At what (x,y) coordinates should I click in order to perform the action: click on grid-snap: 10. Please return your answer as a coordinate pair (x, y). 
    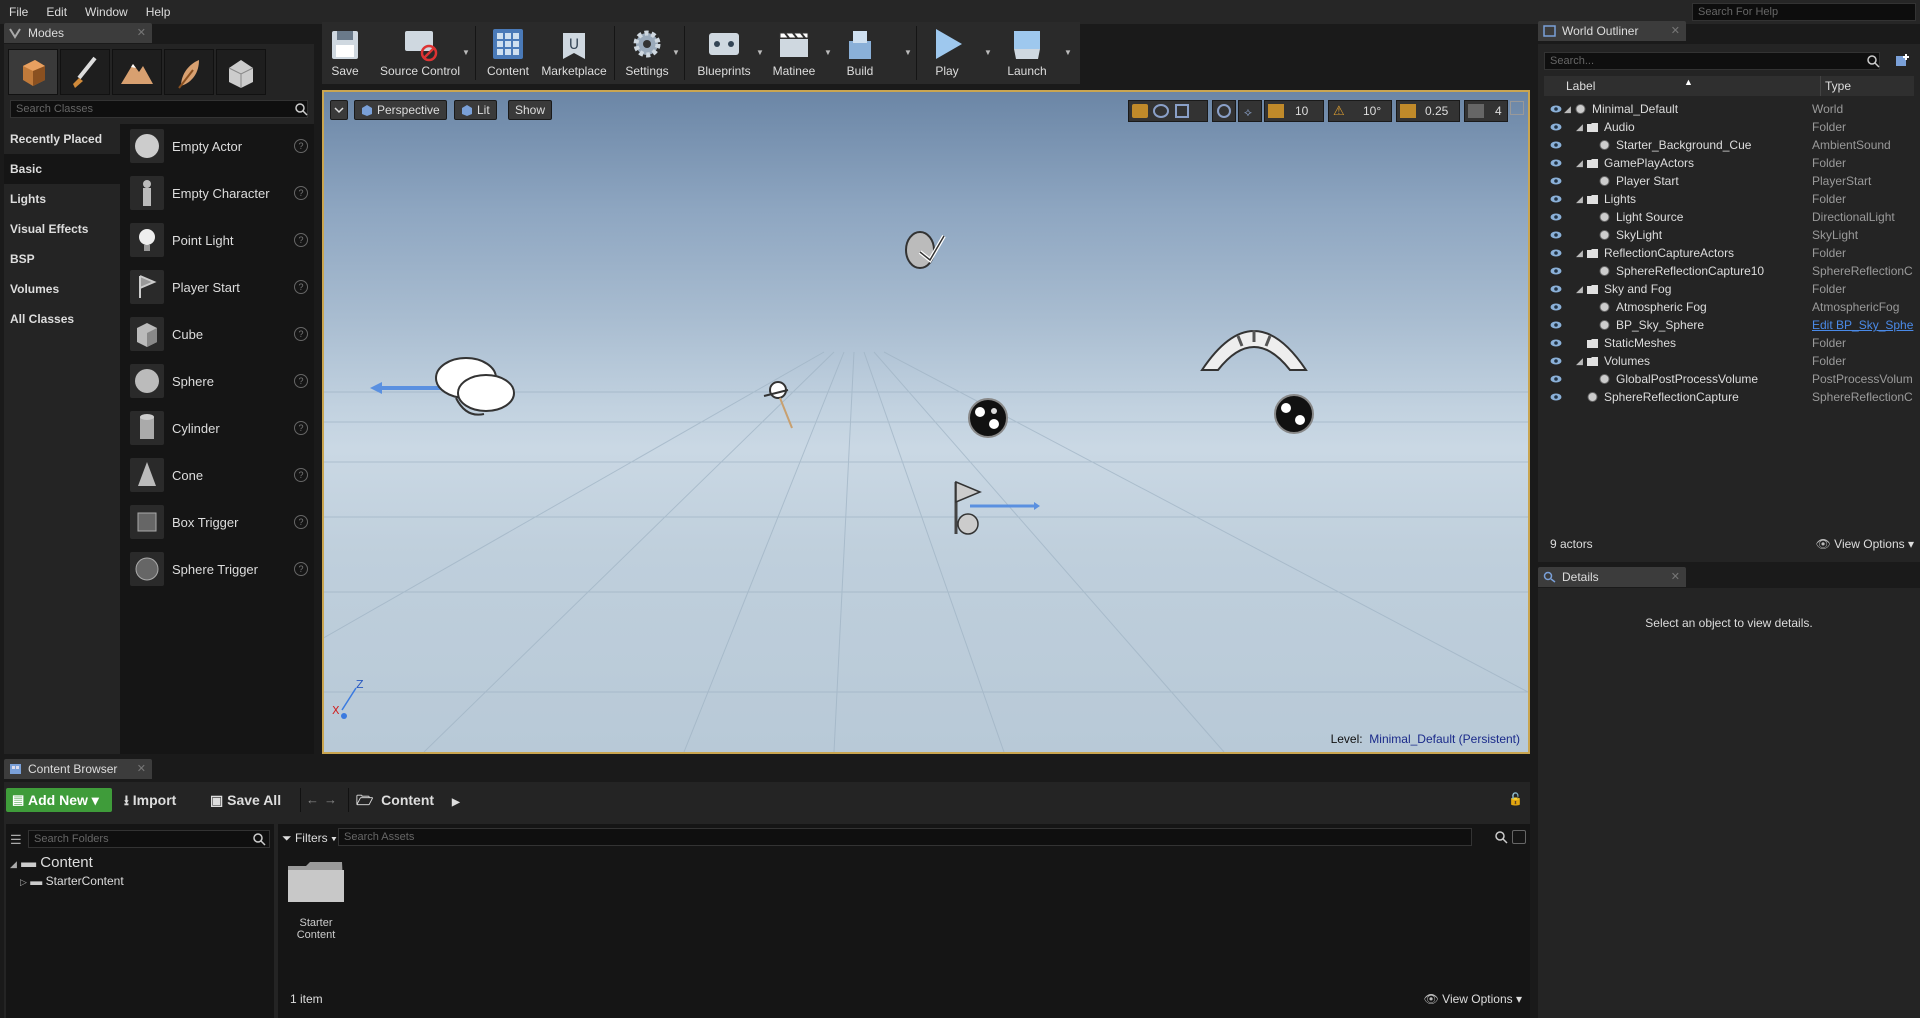
    Looking at the image, I should click on (1294, 111).